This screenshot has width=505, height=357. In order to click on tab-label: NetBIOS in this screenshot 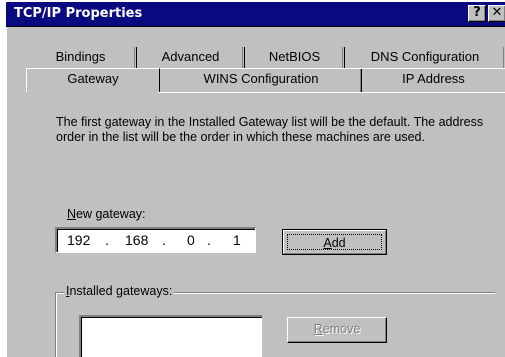, I will do `click(294, 56)`.